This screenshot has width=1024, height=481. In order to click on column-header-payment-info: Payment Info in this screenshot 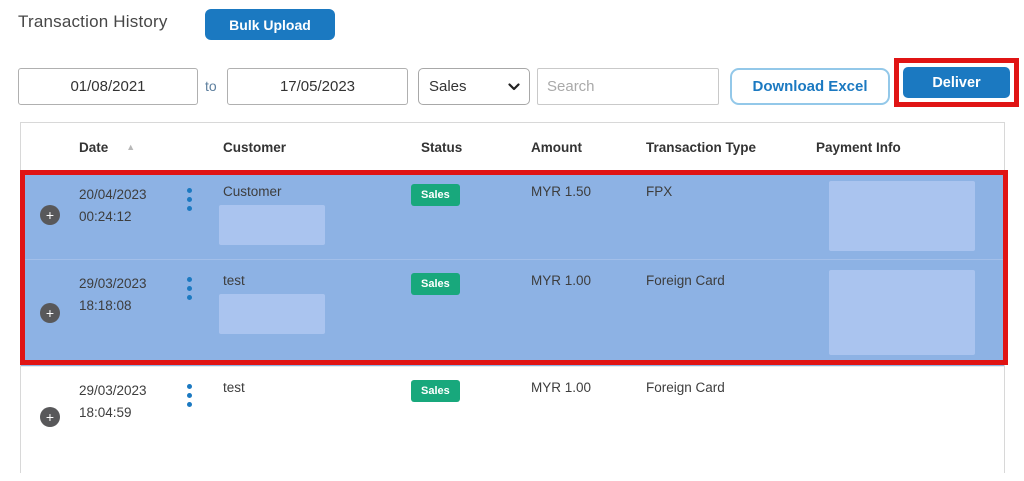, I will do `click(858, 147)`.